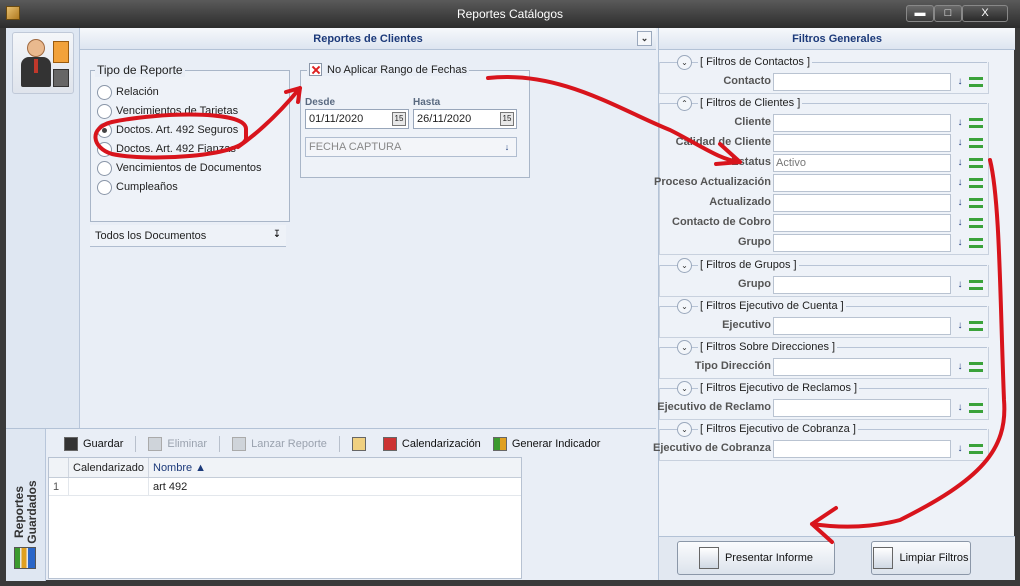  What do you see at coordinates (934, 558) in the screenshot?
I see `limpiar-filtros-label: Limpiar Filtros` at bounding box center [934, 558].